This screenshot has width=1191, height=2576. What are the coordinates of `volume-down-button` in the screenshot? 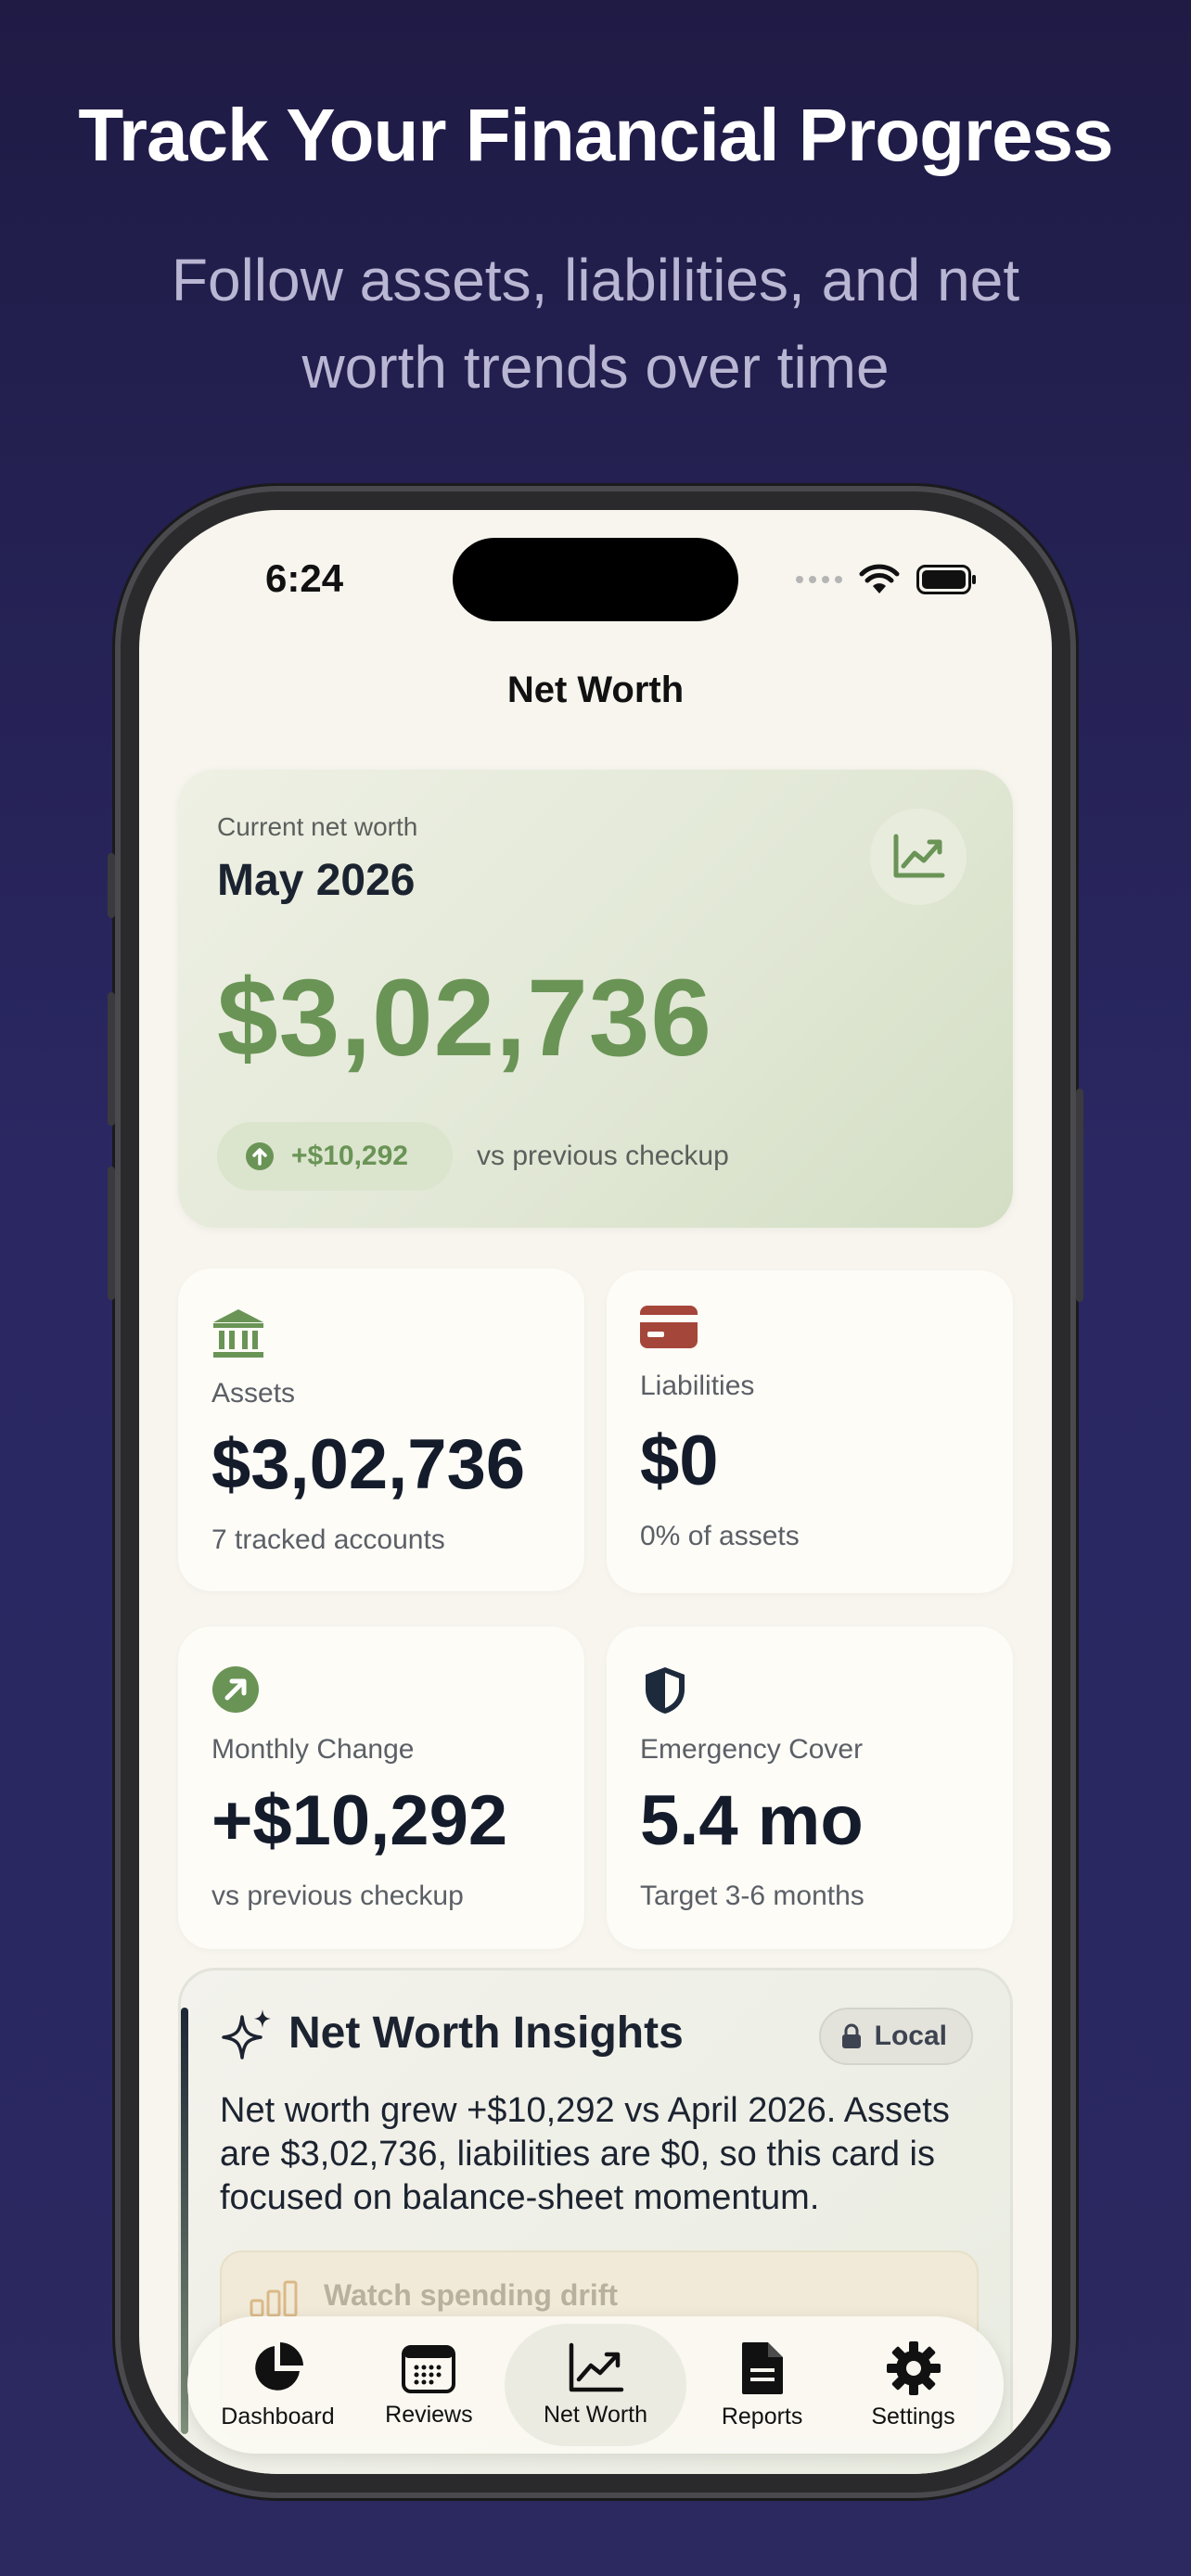 It's located at (111, 1233).